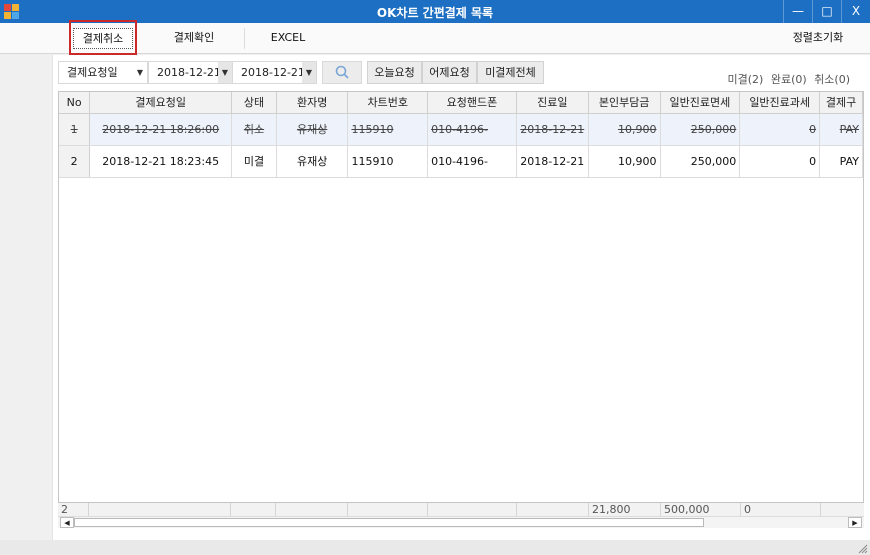  What do you see at coordinates (92, 72) in the screenshot?
I see `date-type-value: 결제요청일` at bounding box center [92, 72].